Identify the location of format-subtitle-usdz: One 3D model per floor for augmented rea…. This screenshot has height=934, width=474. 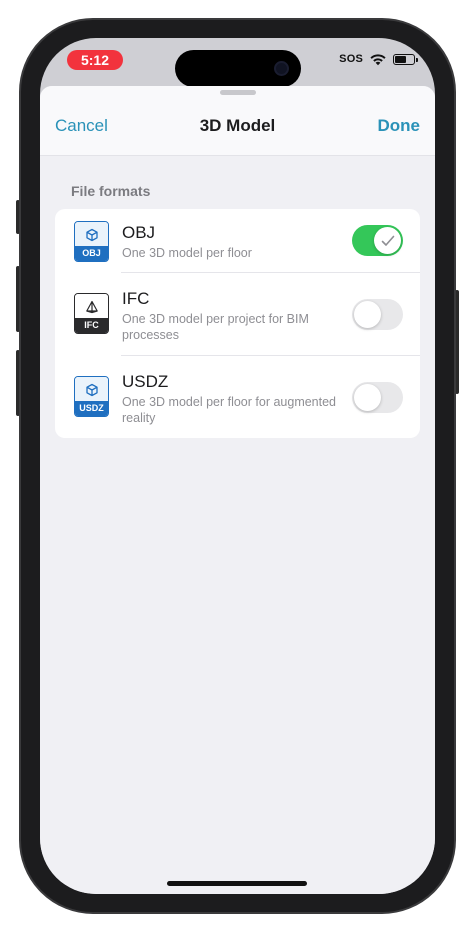
(229, 410).